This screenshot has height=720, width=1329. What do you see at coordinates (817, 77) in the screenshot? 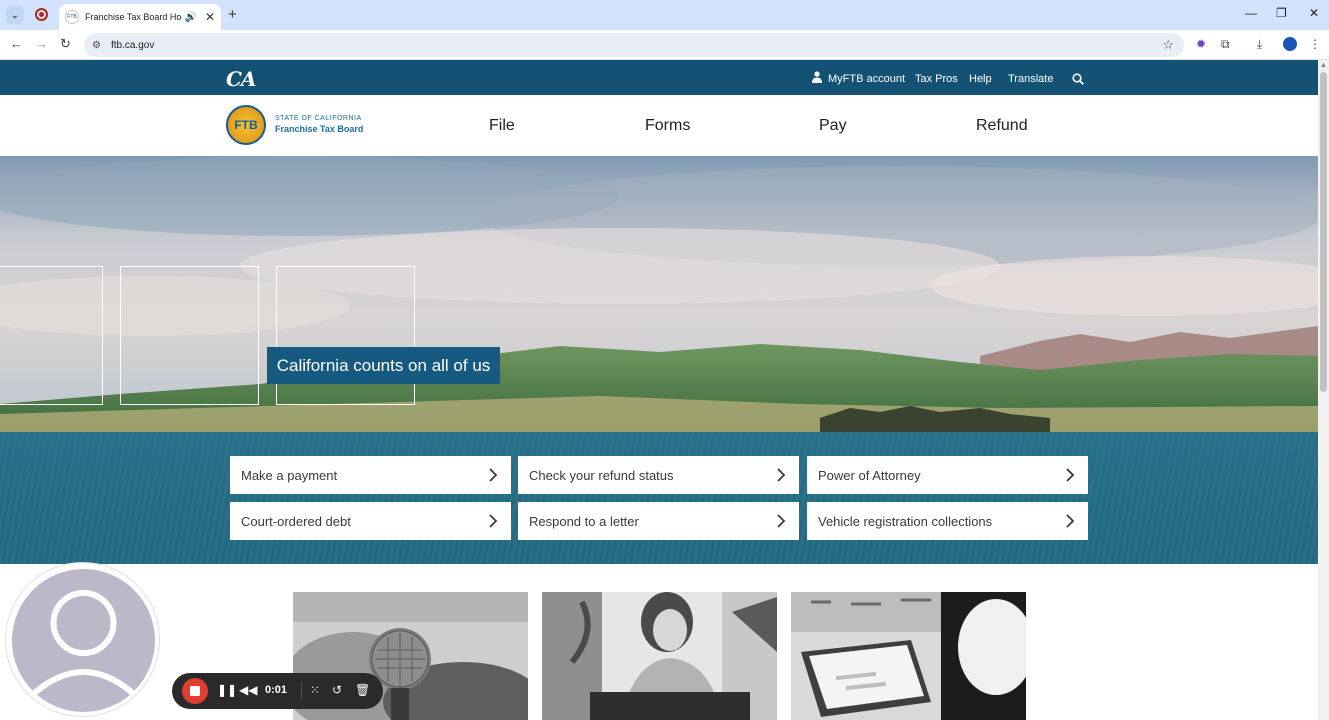
I see `person-icon` at bounding box center [817, 77].